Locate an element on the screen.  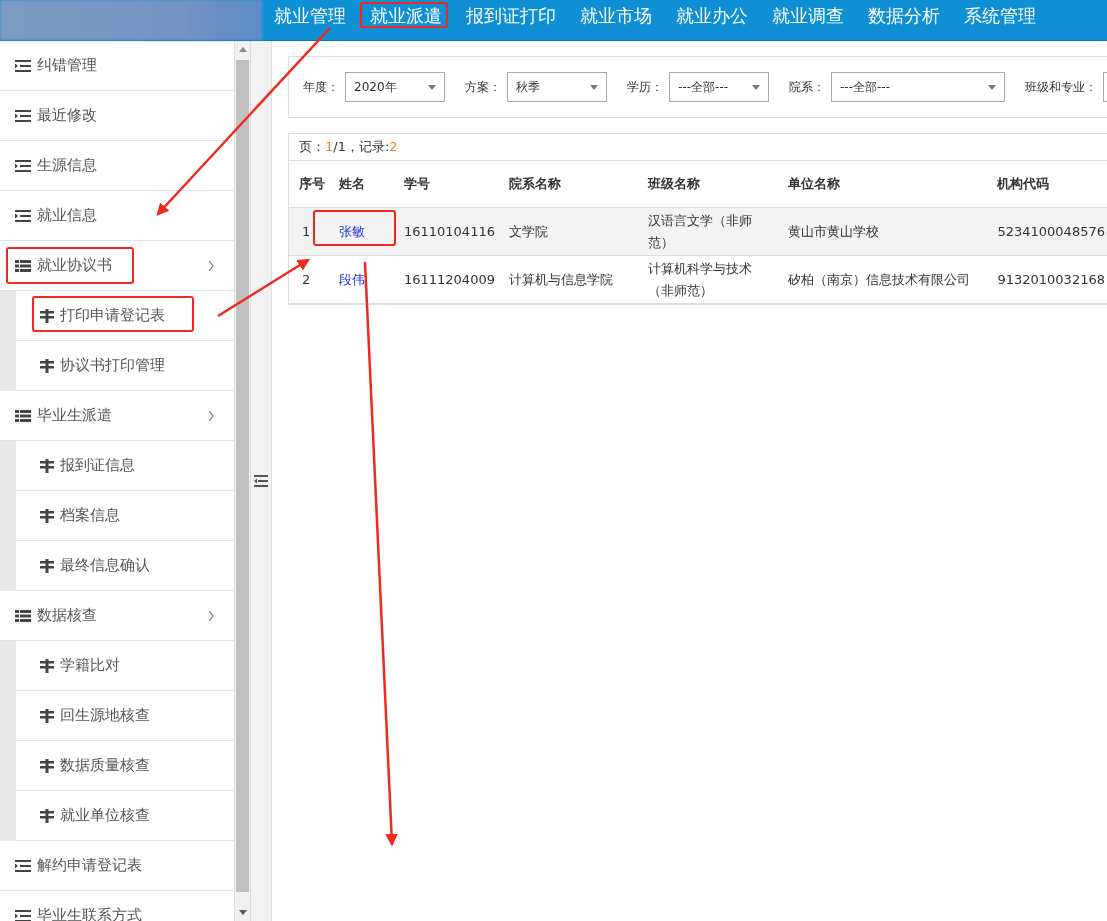
sidebar-item-label: 最近修改 is located at coordinates (67, 115).